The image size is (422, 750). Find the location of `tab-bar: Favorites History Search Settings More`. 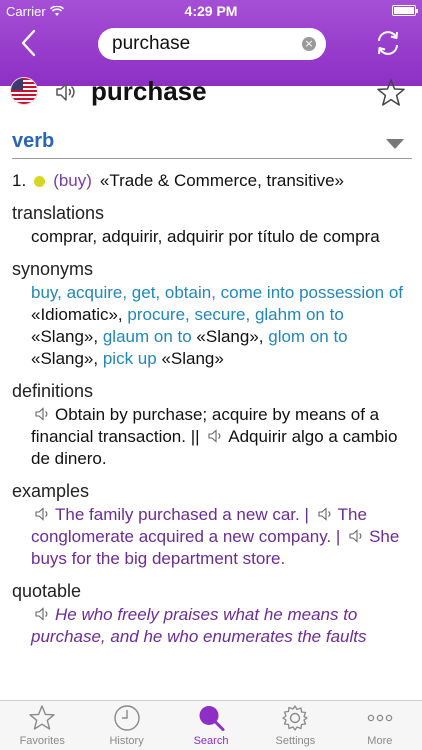

tab-bar: Favorites History Search Settings More is located at coordinates (211, 725).